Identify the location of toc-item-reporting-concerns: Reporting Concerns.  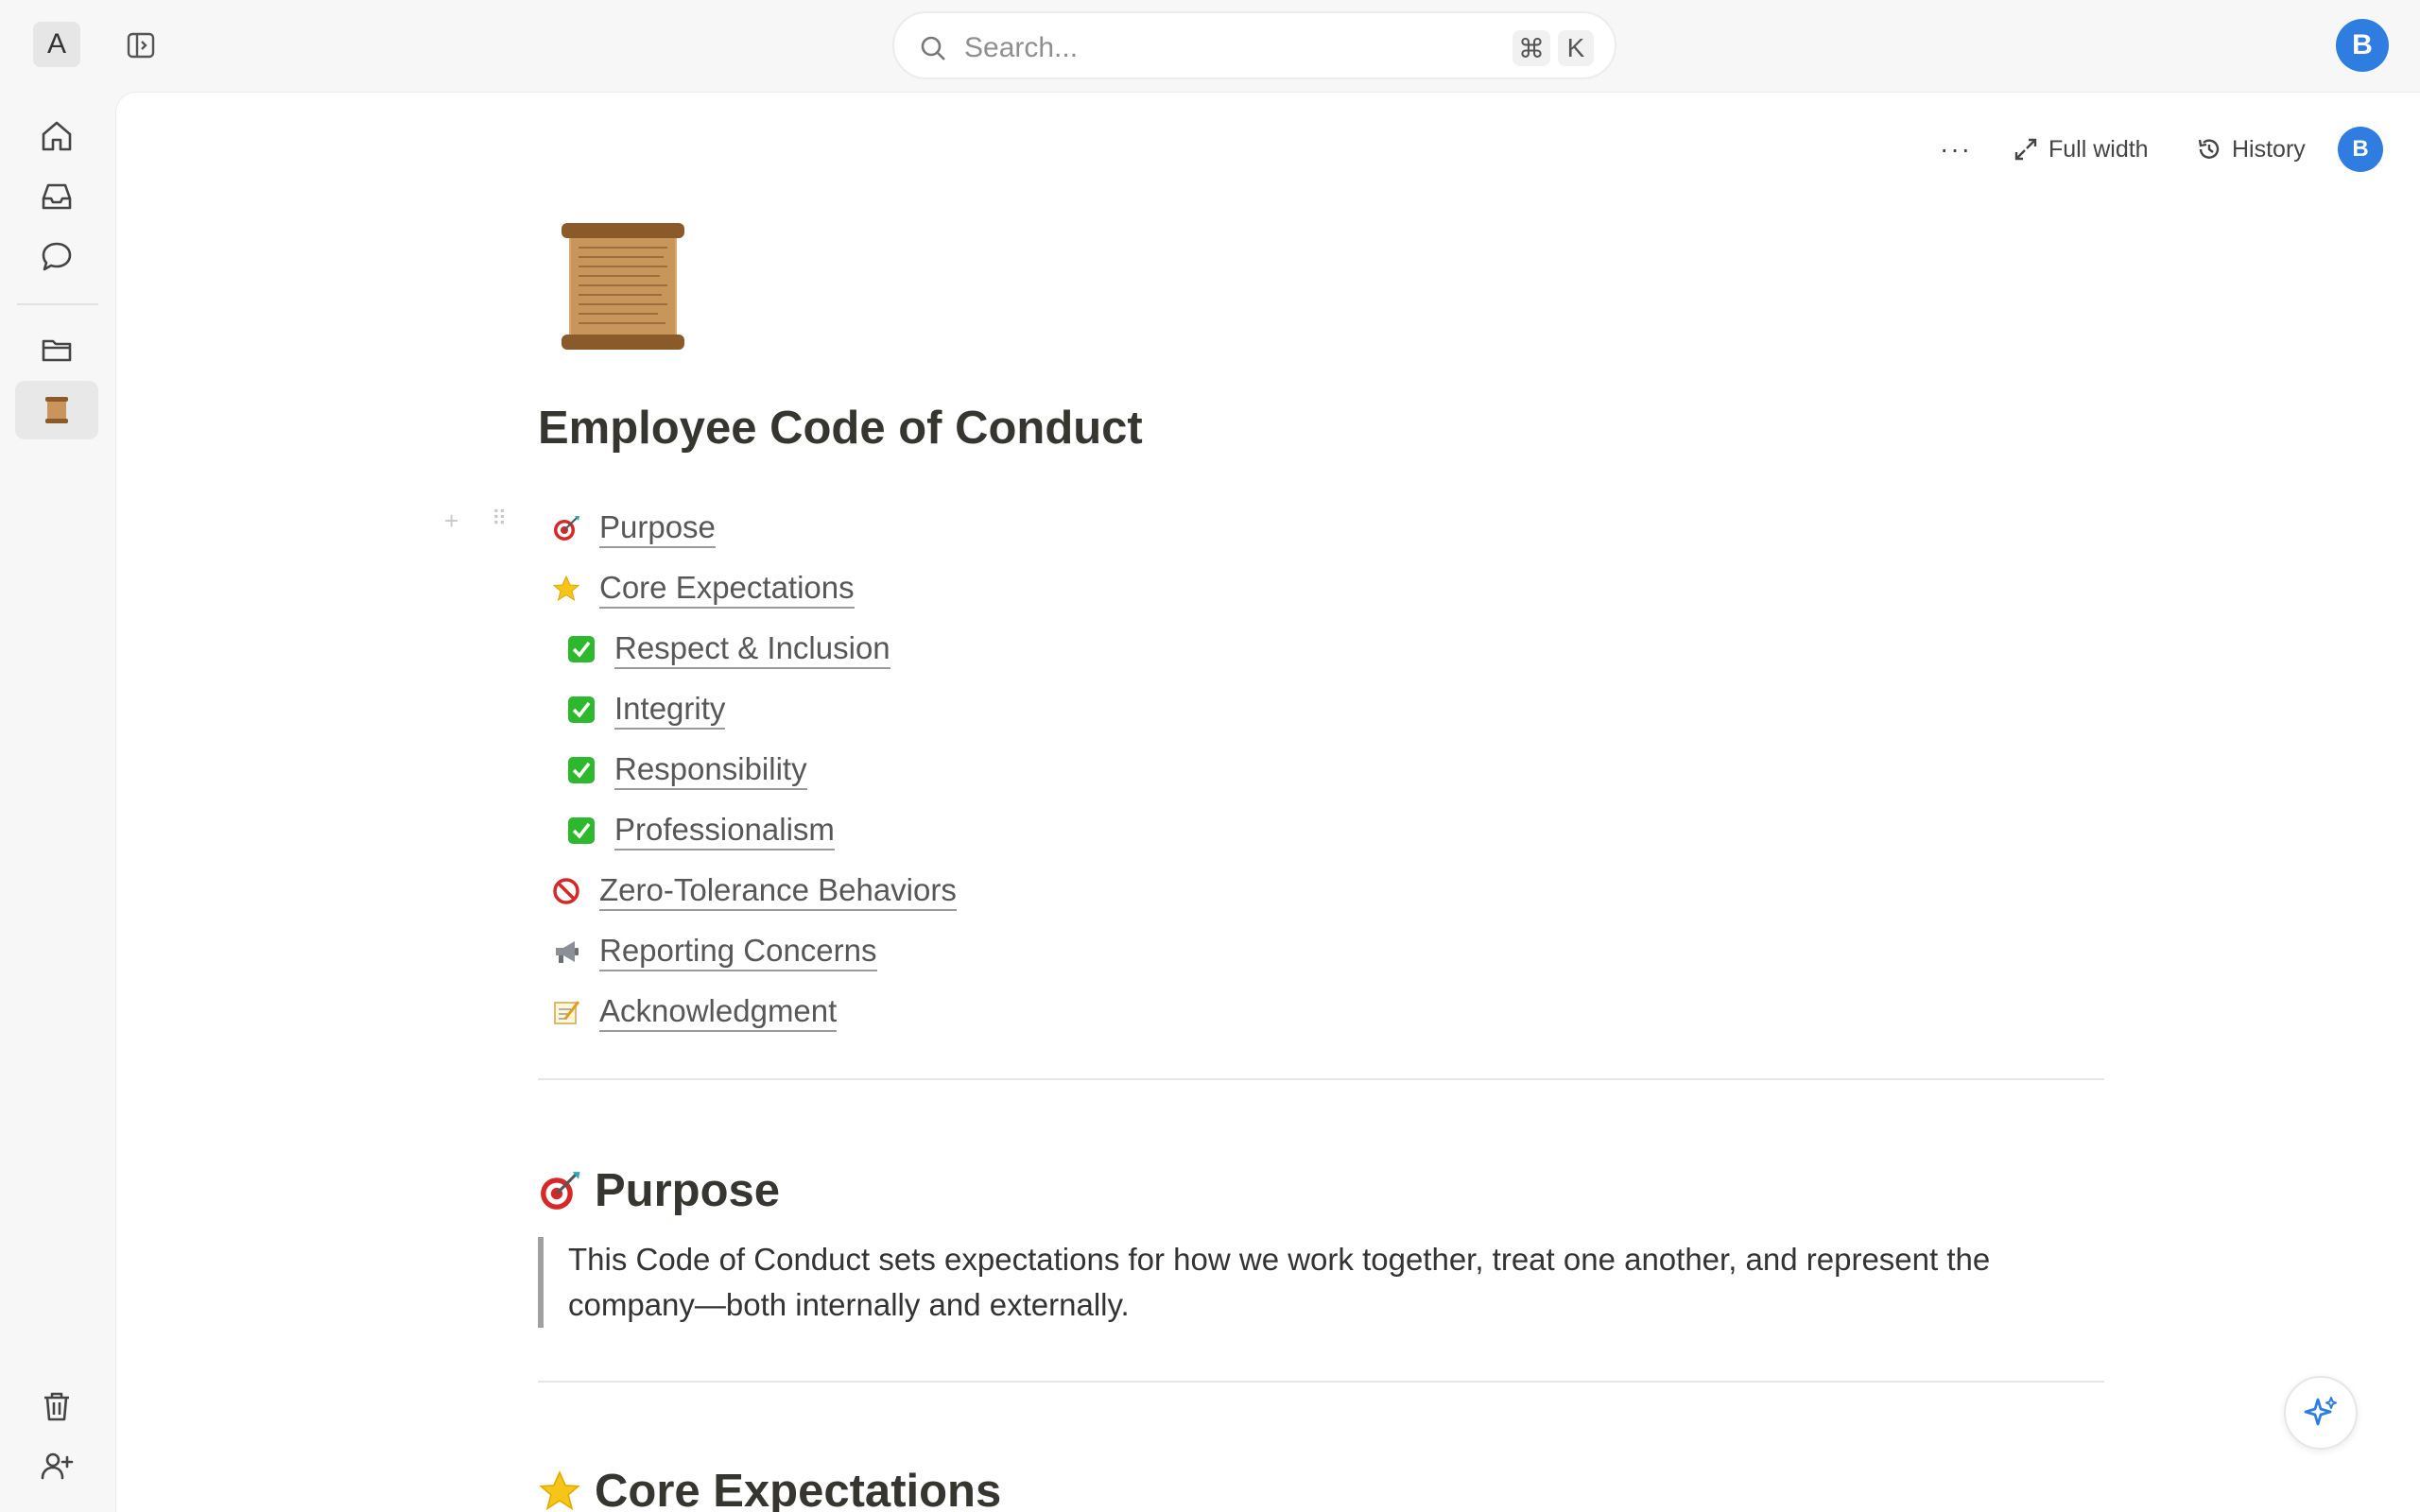
(714, 951).